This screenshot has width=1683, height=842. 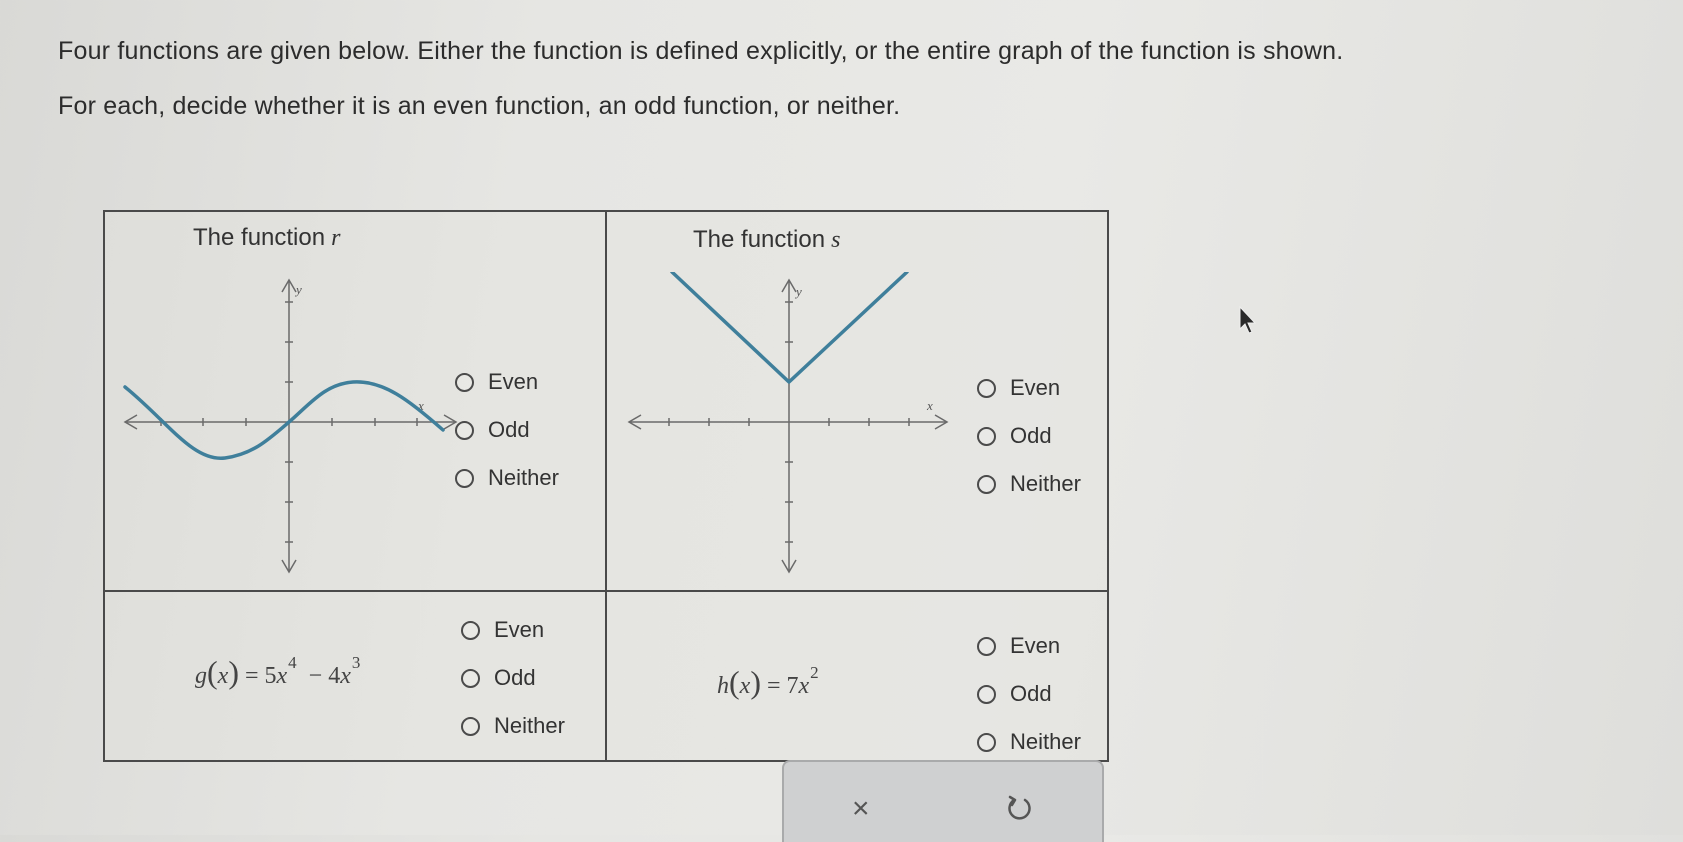 I want to click on radio-g-even: Even, so click(x=513, y=630).